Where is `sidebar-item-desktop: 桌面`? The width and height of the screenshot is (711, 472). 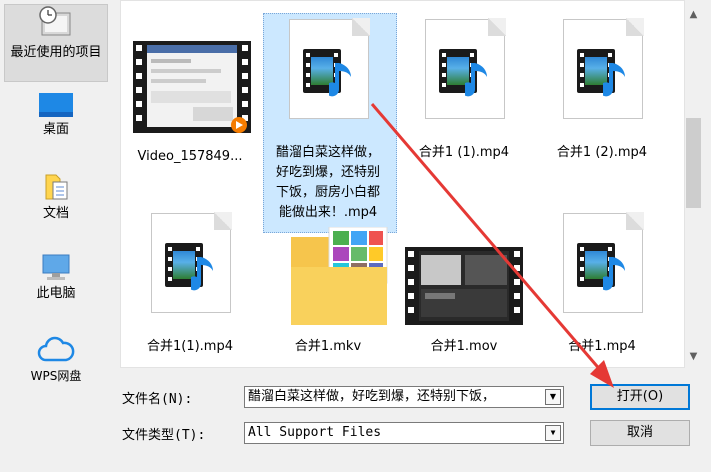
sidebar-item-desktop: 桌面 is located at coordinates (56, 115).